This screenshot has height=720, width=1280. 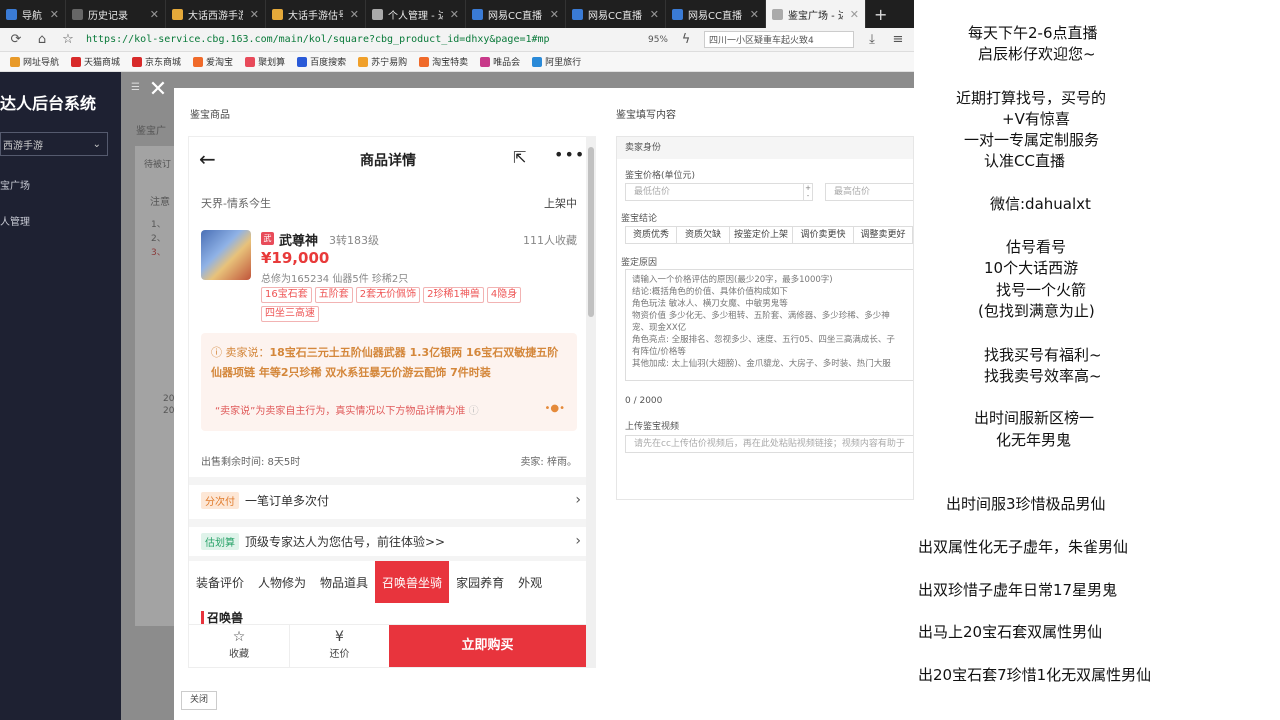 What do you see at coordinates (1036, 247) in the screenshot?
I see `stream-overlay-line: 估号看号` at bounding box center [1036, 247].